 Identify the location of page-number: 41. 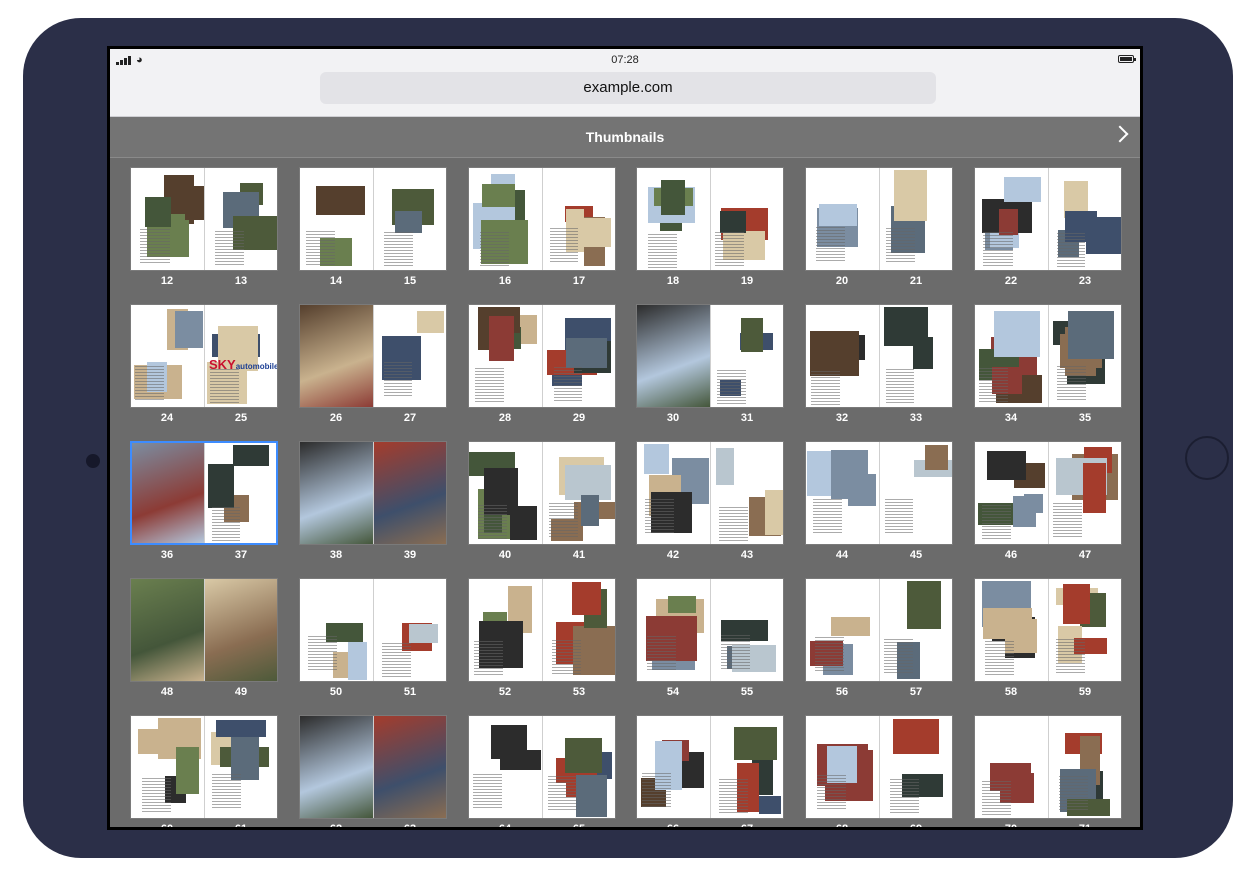
(579, 555).